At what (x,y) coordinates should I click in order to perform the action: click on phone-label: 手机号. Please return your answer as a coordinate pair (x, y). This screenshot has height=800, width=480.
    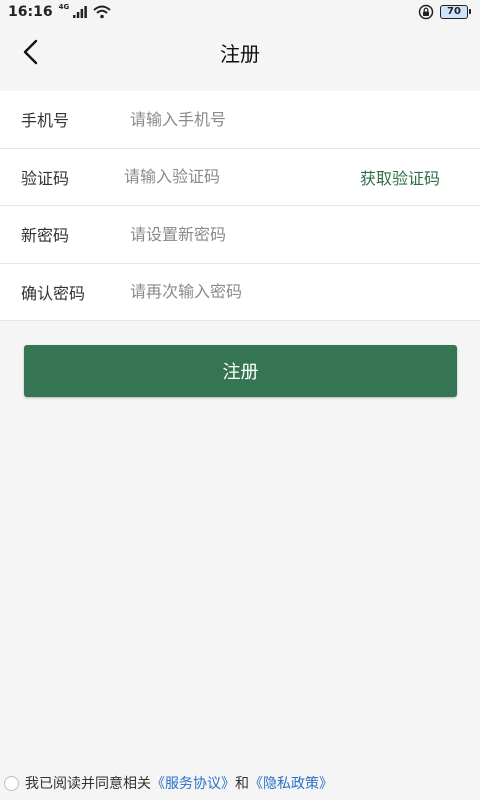
    Looking at the image, I should click on (45, 121).